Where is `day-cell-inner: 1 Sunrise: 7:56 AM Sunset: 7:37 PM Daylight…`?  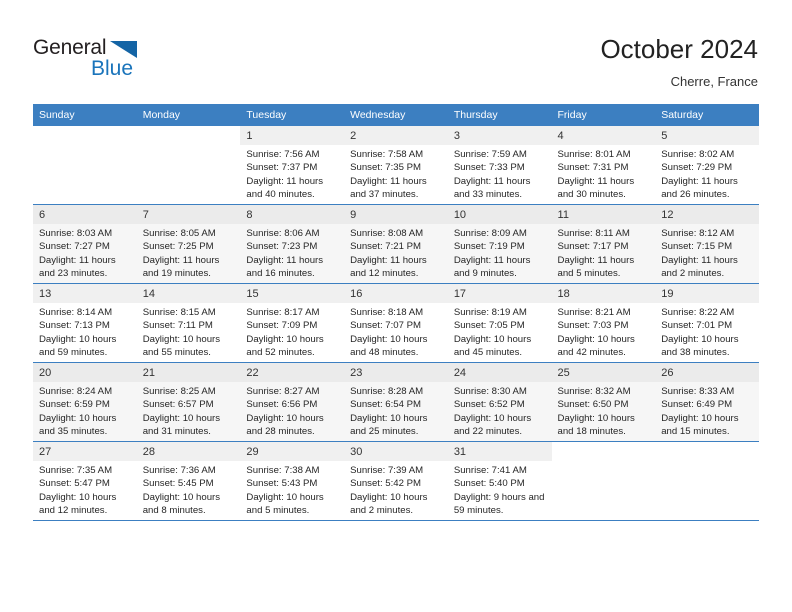 day-cell-inner: 1 Sunrise: 7:56 AM Sunset: 7:37 PM Daylight… is located at coordinates (292, 165).